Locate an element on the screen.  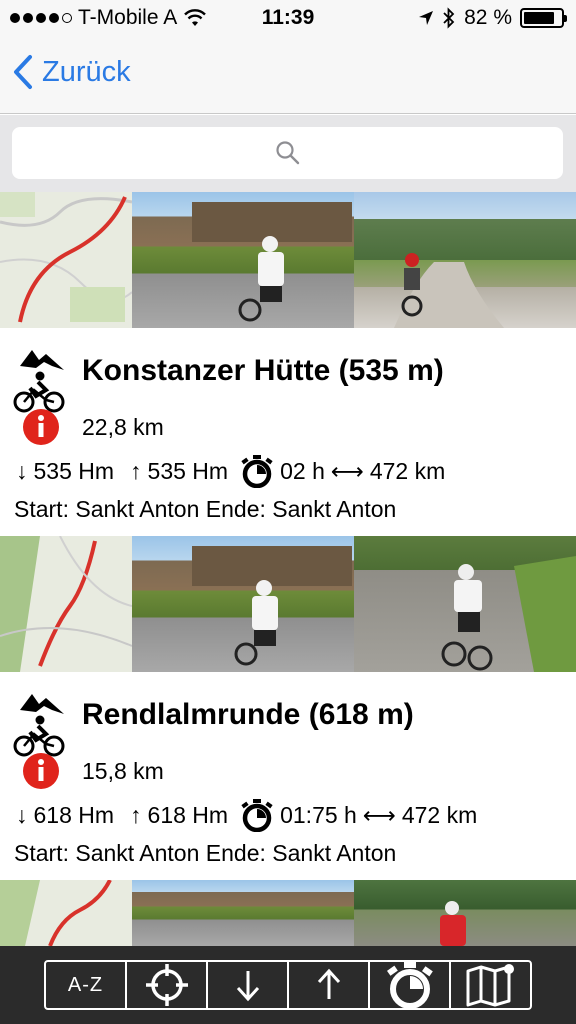
bottom-toolbar: A-Z is located at coordinates (288, 985).